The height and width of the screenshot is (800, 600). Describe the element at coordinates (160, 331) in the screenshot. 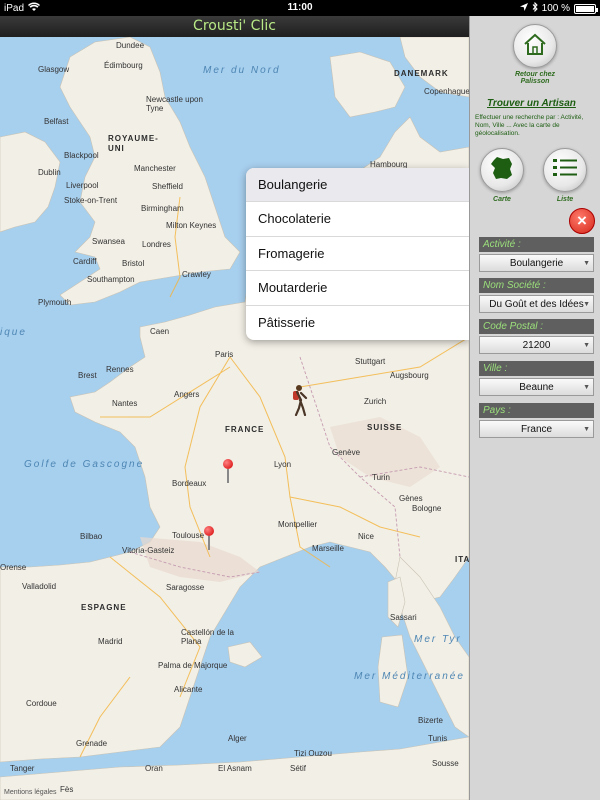

I see `map-label: Caen` at that location.